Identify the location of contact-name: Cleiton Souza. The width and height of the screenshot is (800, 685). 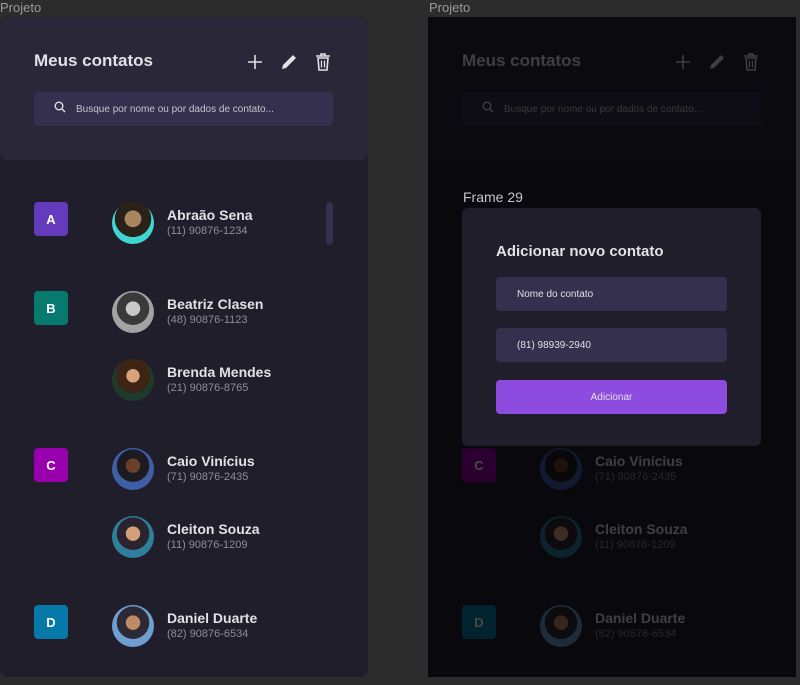
(213, 529).